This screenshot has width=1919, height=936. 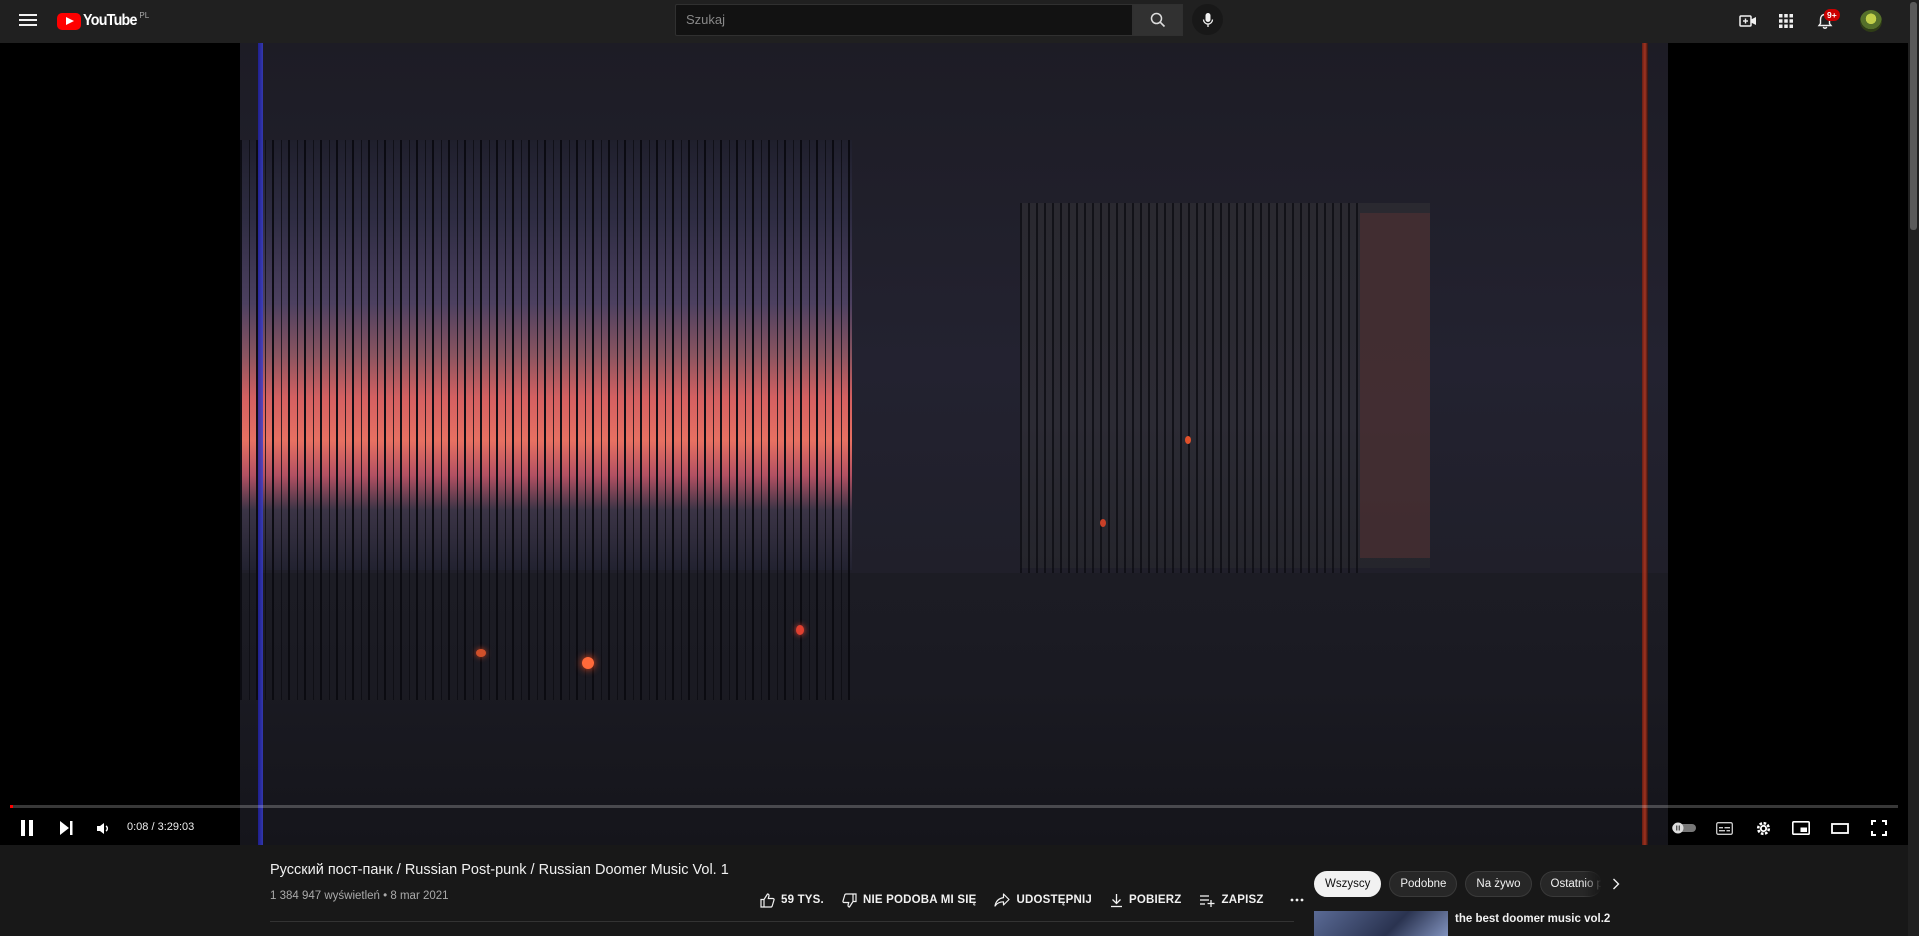 I want to click on search-input: Szukaj, so click(x=904, y=20).